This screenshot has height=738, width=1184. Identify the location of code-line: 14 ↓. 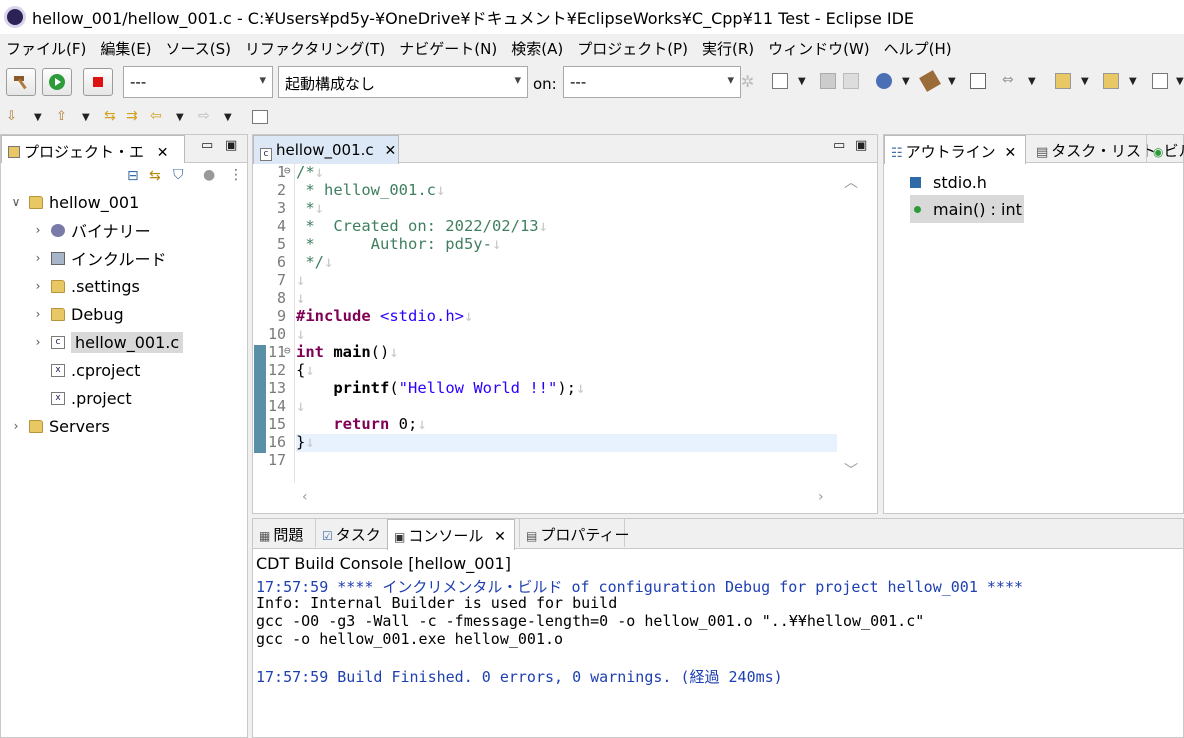
(279, 406).